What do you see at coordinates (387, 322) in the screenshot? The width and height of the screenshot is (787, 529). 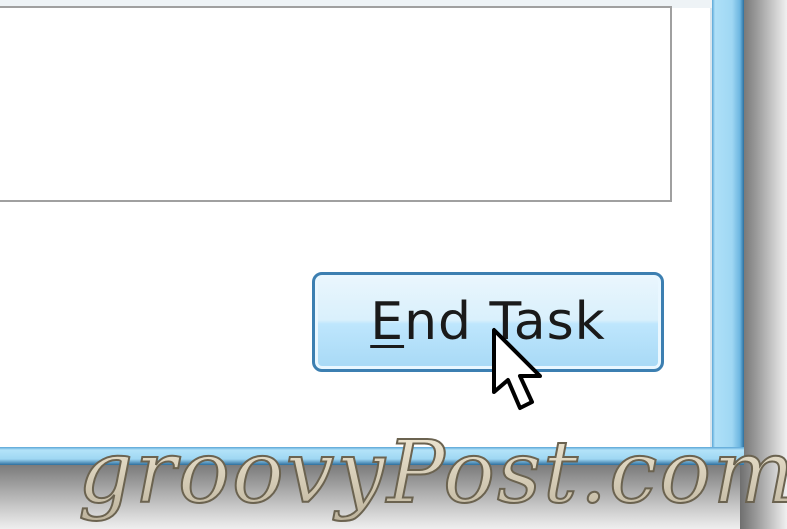 I see `end-task-mnemonic: E` at bounding box center [387, 322].